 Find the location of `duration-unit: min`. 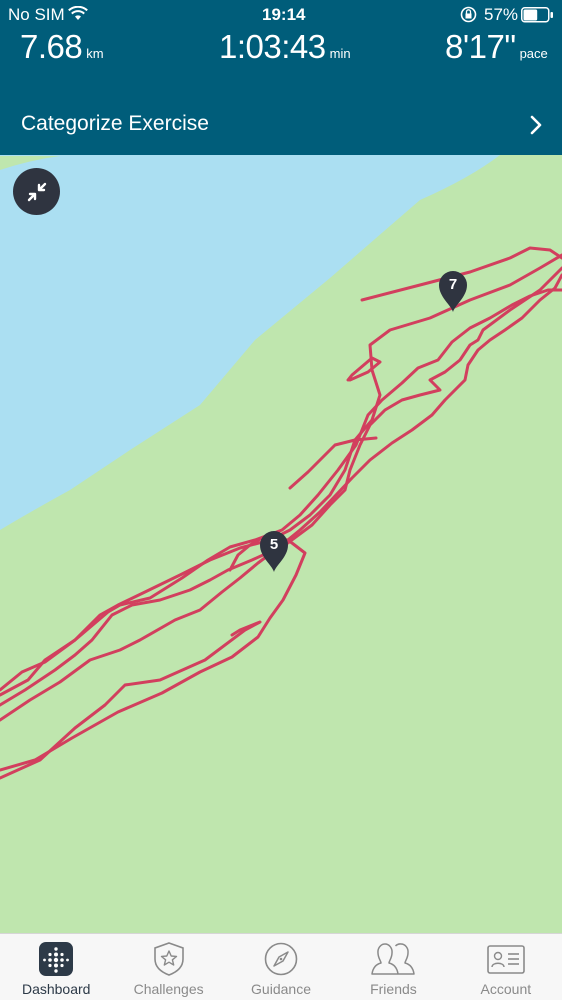

duration-unit: min is located at coordinates (340, 53).